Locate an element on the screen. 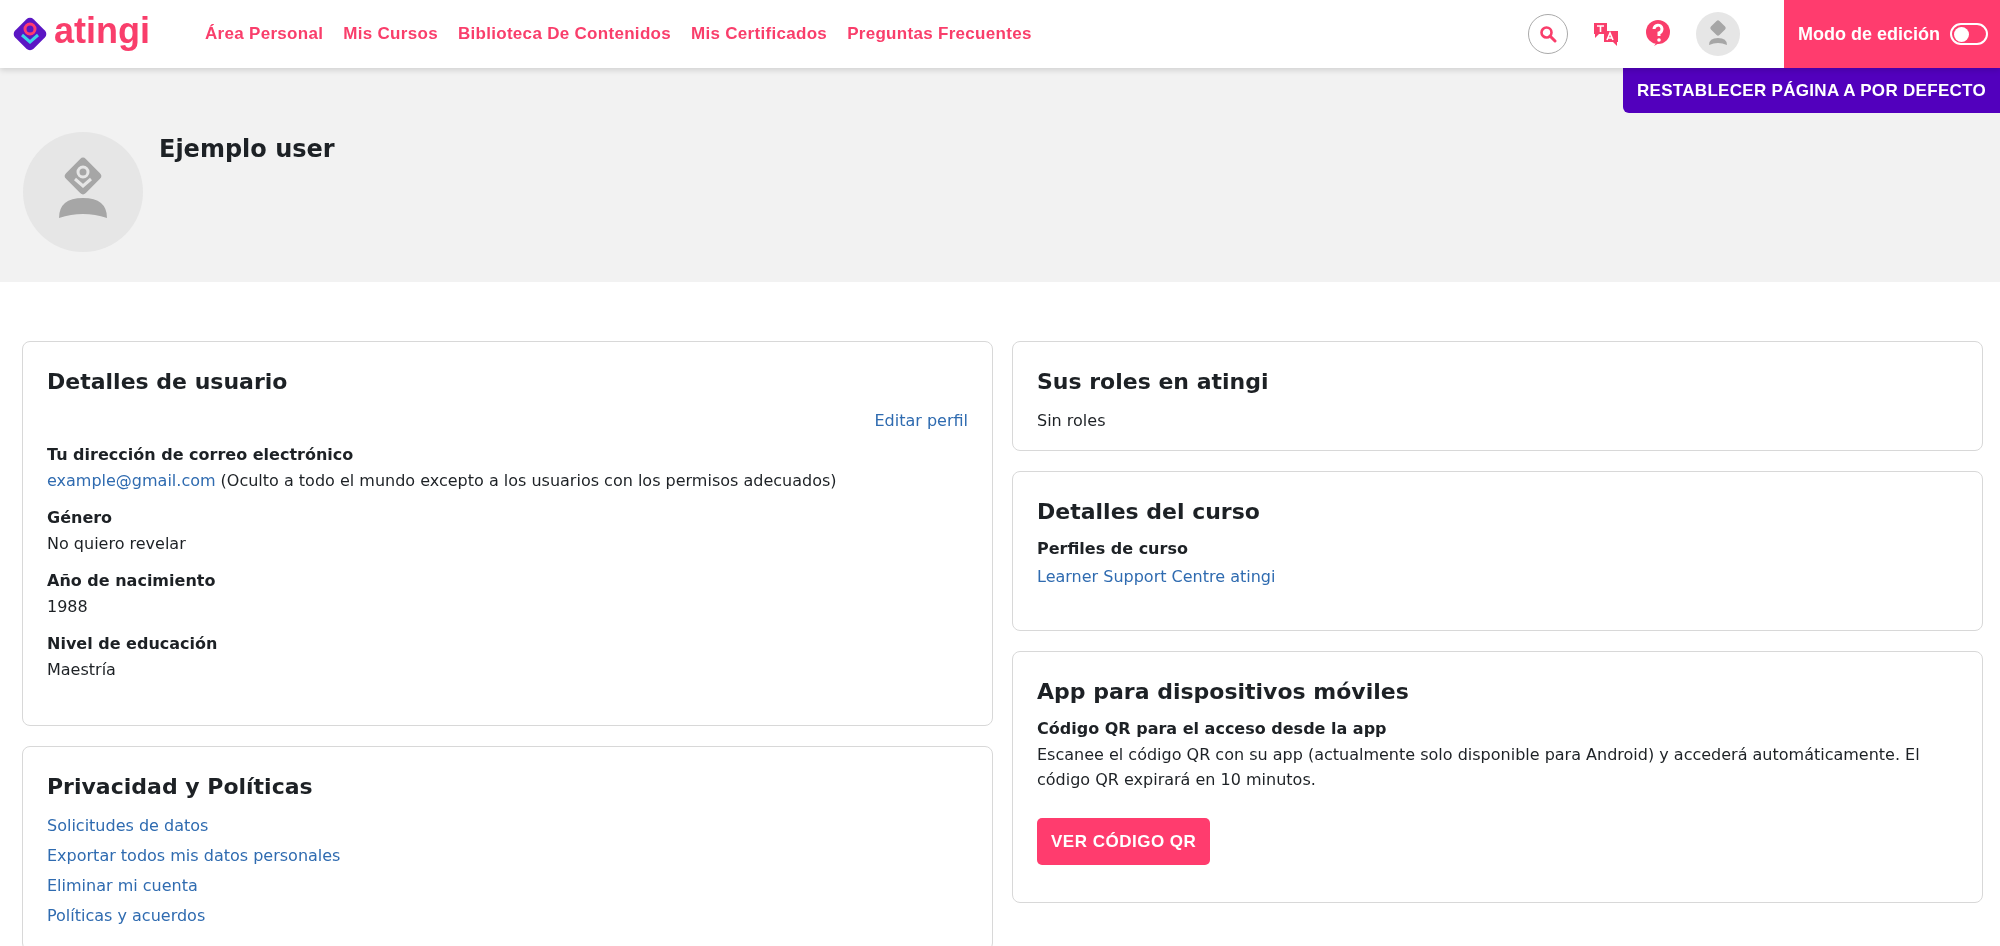  card-title: Detalles del curso is located at coordinates (1149, 512).